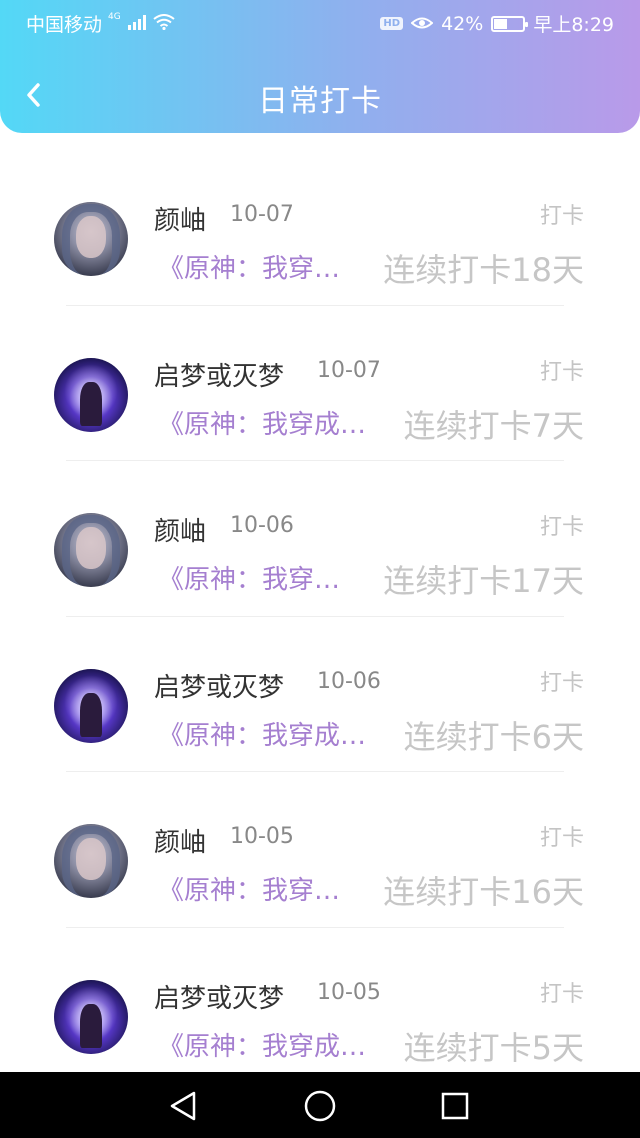 This screenshot has height=1138, width=640. I want to click on battery-percent: 42%, so click(462, 23).